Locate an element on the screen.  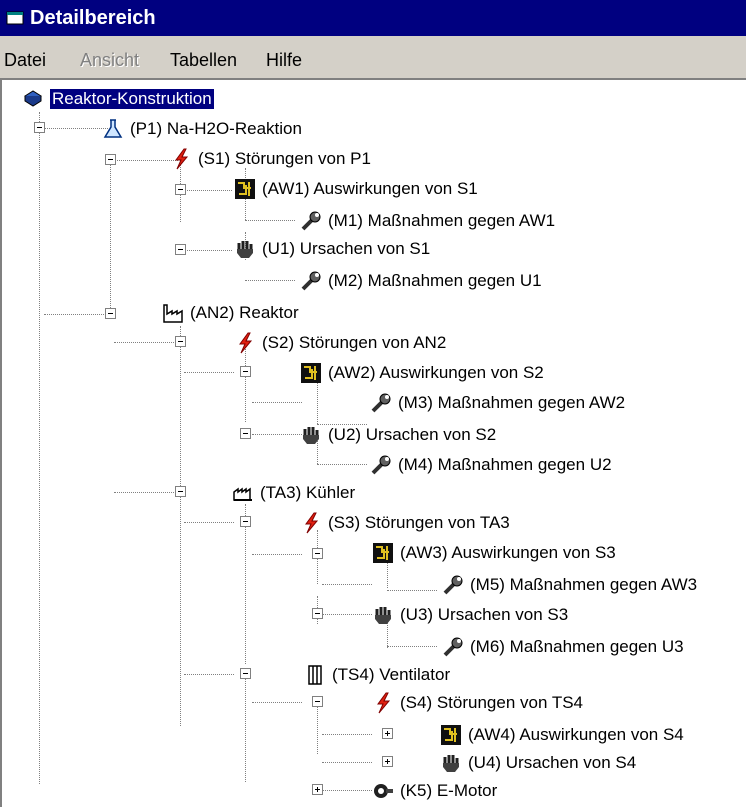
plant-icon is located at coordinates (243, 493).